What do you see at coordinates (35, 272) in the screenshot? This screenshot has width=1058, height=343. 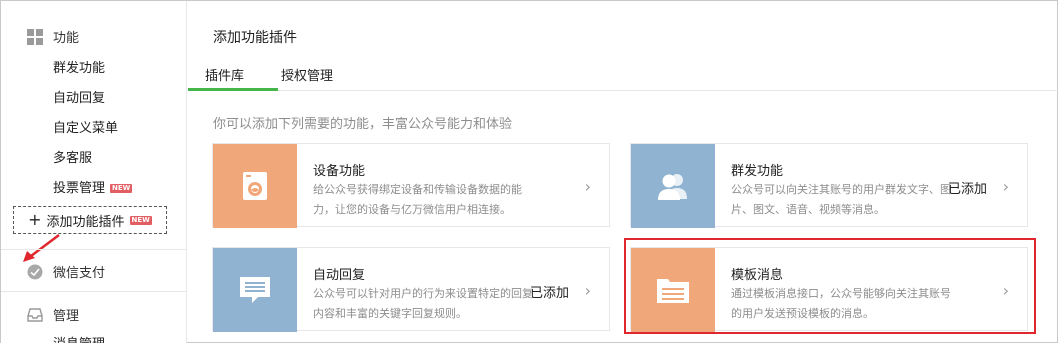 I see `wechat-pay-icon` at bounding box center [35, 272].